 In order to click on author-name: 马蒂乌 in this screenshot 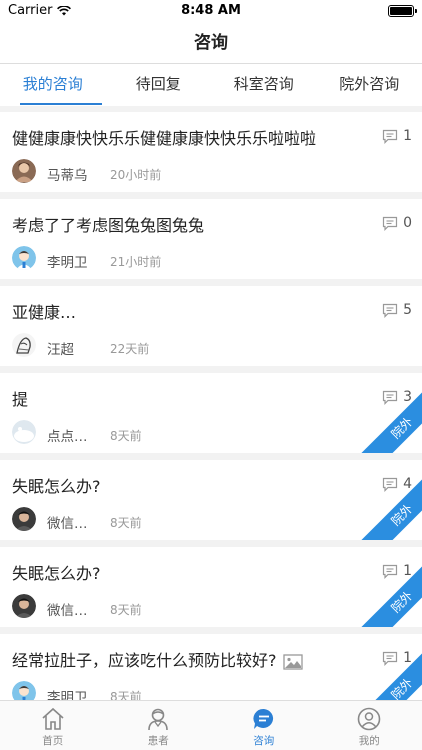, I will do `click(67, 176)`.